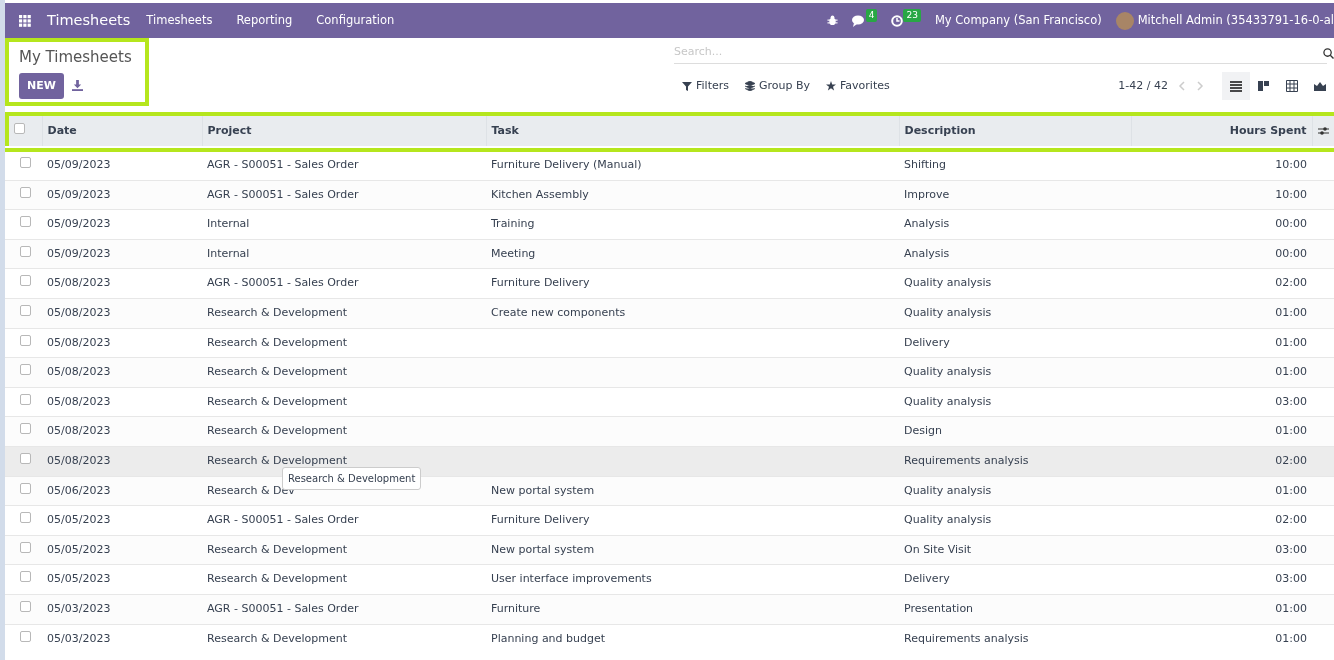 This screenshot has width=1334, height=660. I want to click on column-header: Project, so click(229, 130).